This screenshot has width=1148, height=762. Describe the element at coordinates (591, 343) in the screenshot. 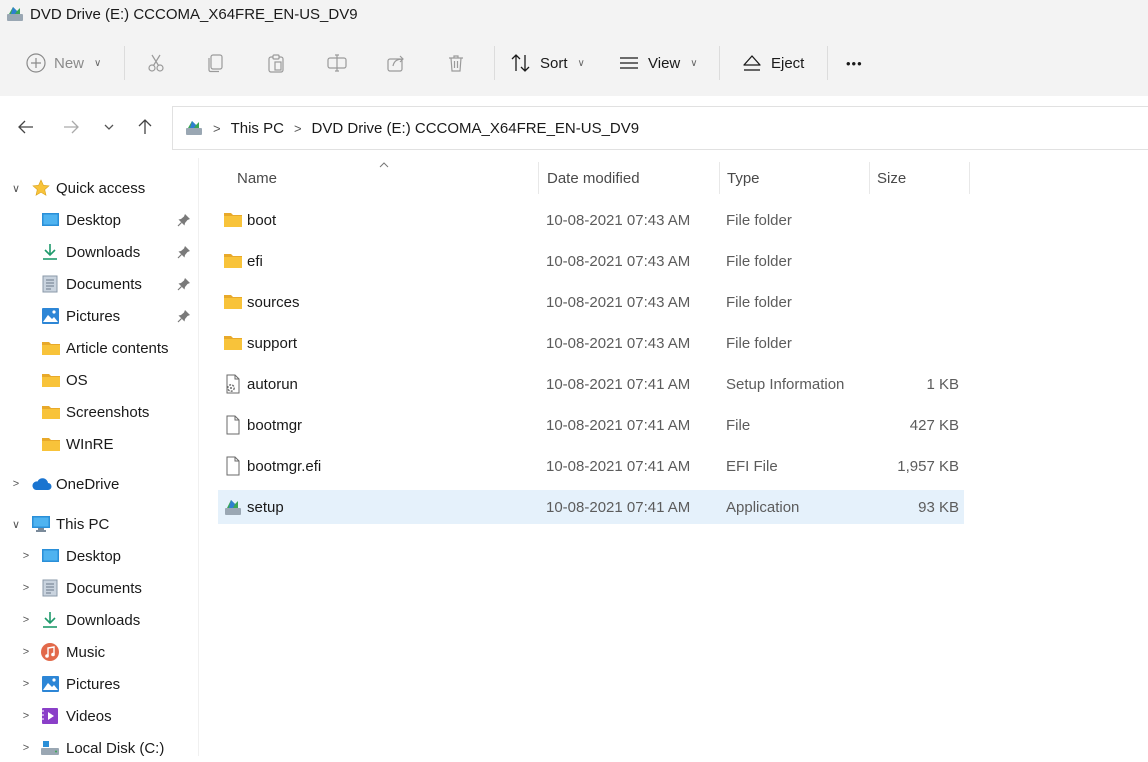

I see `file-row-support: support 10-08-2021 07:43 AM File folder` at that location.